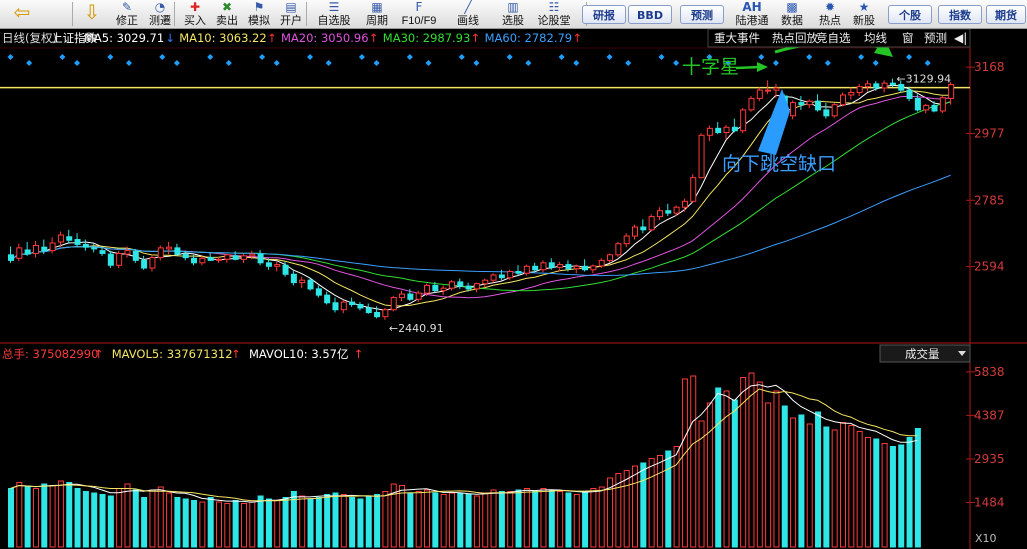  What do you see at coordinates (604, 14) in the screenshot?
I see `pill-button-0: 研报` at bounding box center [604, 14].